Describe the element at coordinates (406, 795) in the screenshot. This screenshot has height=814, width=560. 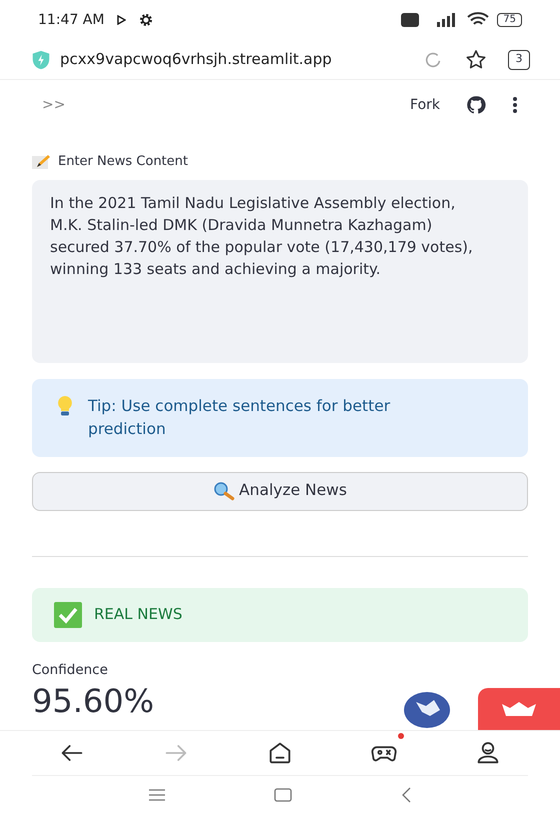
I see `back-icon` at that location.